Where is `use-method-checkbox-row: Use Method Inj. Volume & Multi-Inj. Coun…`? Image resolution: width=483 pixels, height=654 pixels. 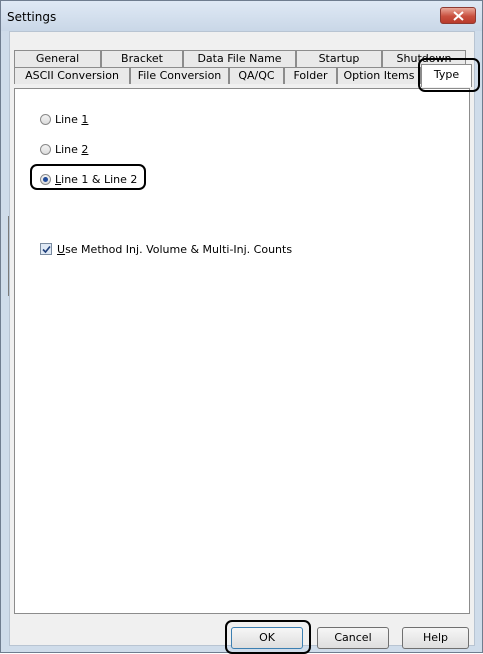
use-method-checkbox-row: Use Method Inj. Volume & Multi-Inj. Coun… is located at coordinates (166, 249).